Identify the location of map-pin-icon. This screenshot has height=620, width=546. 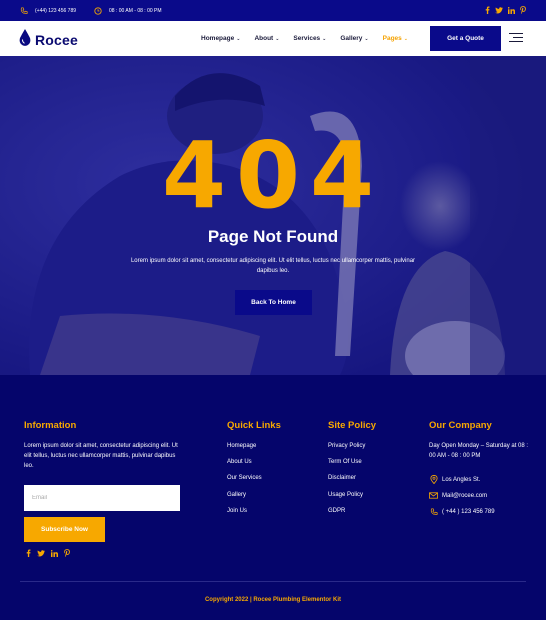
(433, 479).